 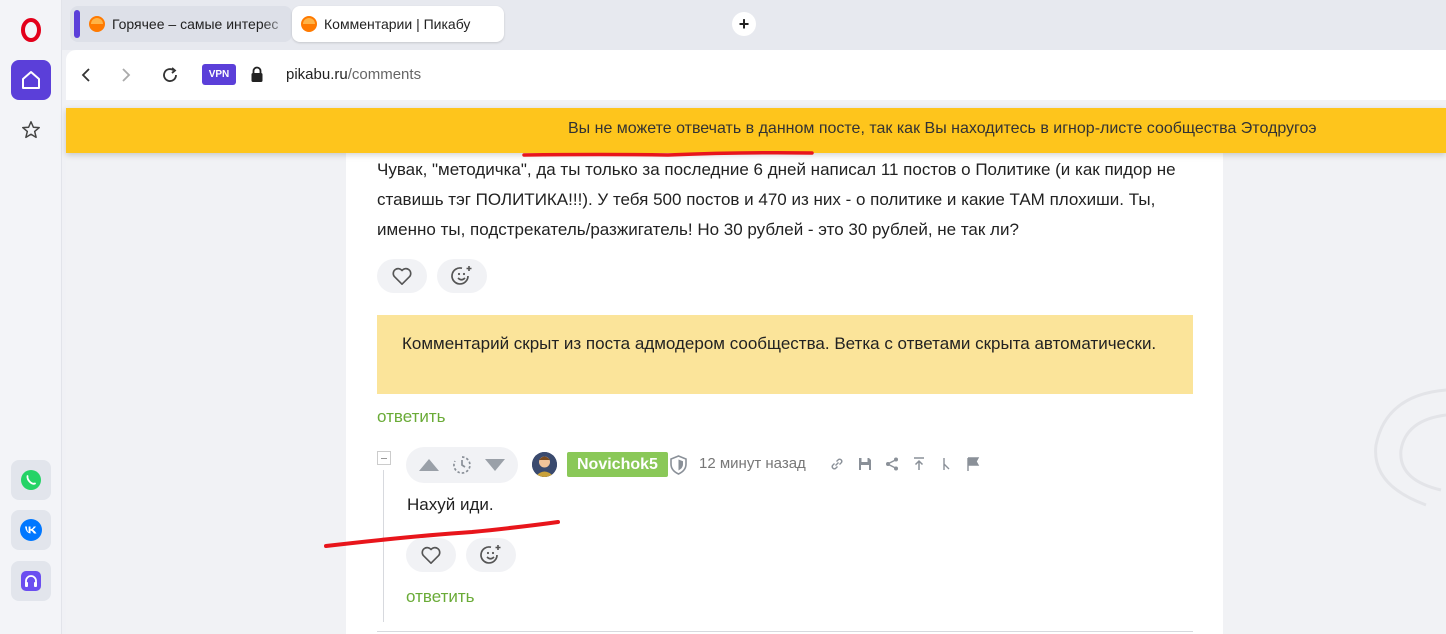 What do you see at coordinates (31, 130) in the screenshot?
I see `star-icon` at bounding box center [31, 130].